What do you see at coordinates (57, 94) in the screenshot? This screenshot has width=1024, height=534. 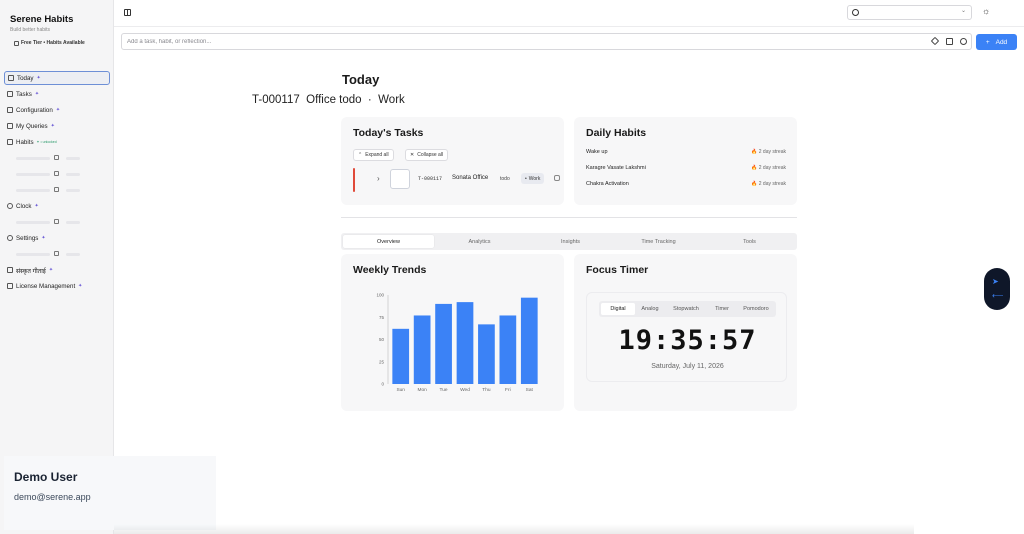 I see `sidebar-item-tasks: Tasks ✦` at bounding box center [57, 94].